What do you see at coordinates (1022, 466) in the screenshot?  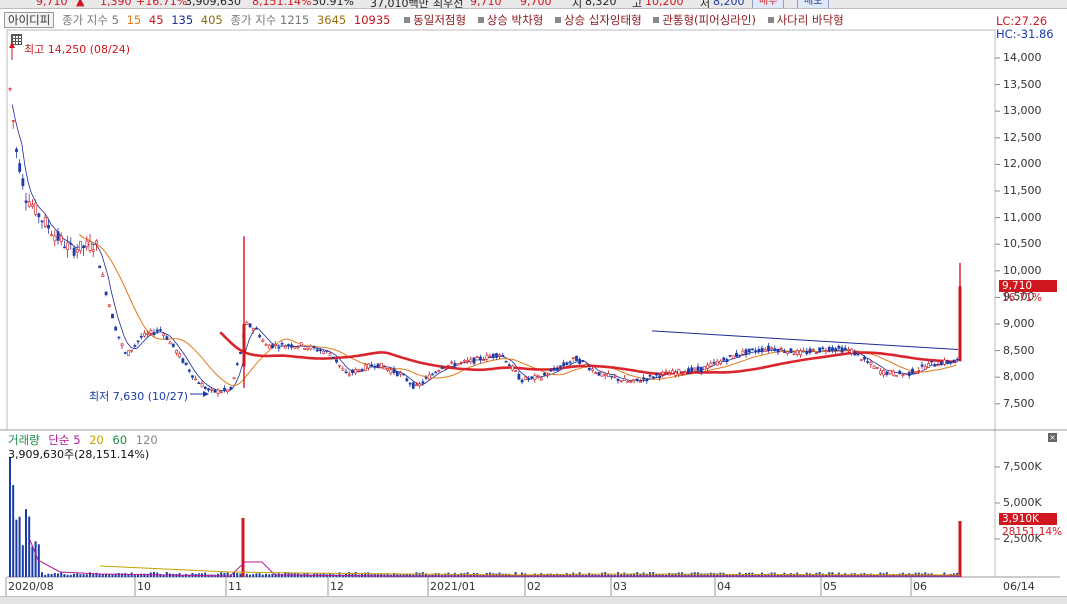 I see `volume-axis-label: 7,500K` at bounding box center [1022, 466].